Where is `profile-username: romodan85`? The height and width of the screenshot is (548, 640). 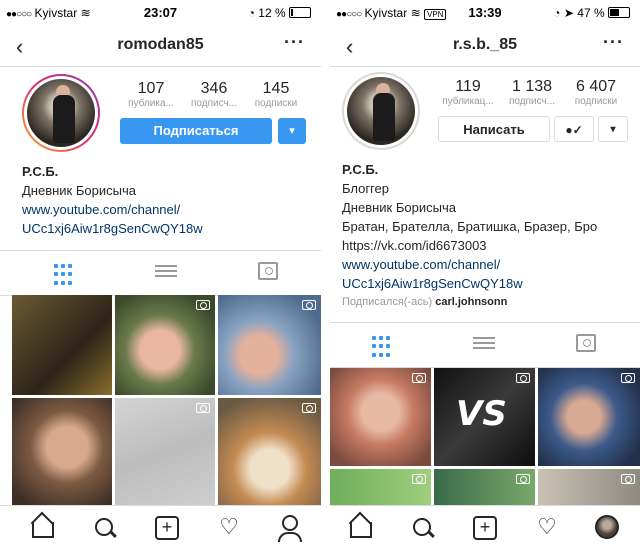 profile-username: romodan85 is located at coordinates (160, 44).